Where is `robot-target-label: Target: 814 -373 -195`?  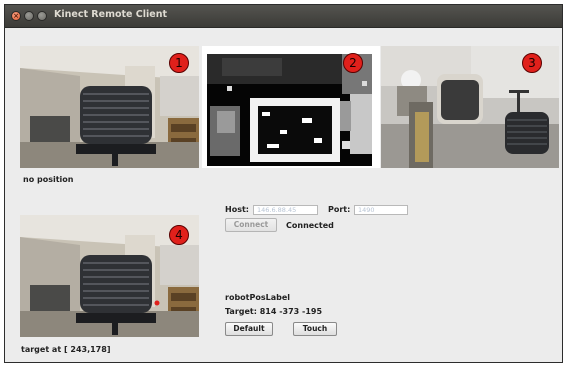 robot-target-label: Target: 814 -373 -195 is located at coordinates (274, 311).